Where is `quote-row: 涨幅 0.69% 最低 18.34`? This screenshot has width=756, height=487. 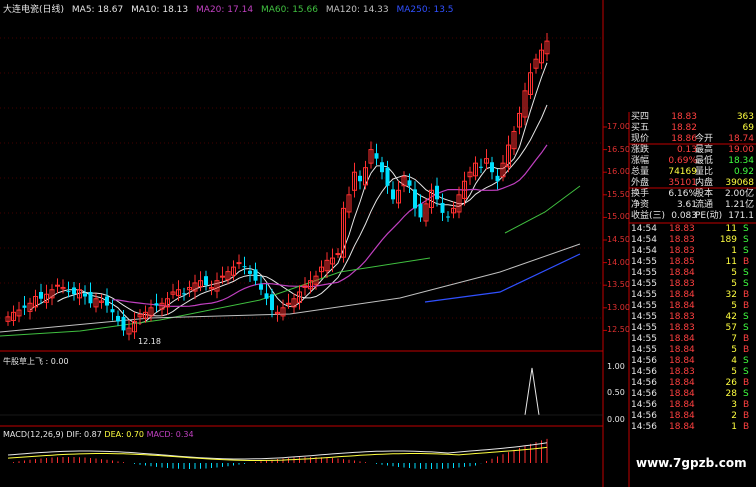
quote-row: 涨幅 0.69% 最低 18.34 is located at coordinates (692, 161).